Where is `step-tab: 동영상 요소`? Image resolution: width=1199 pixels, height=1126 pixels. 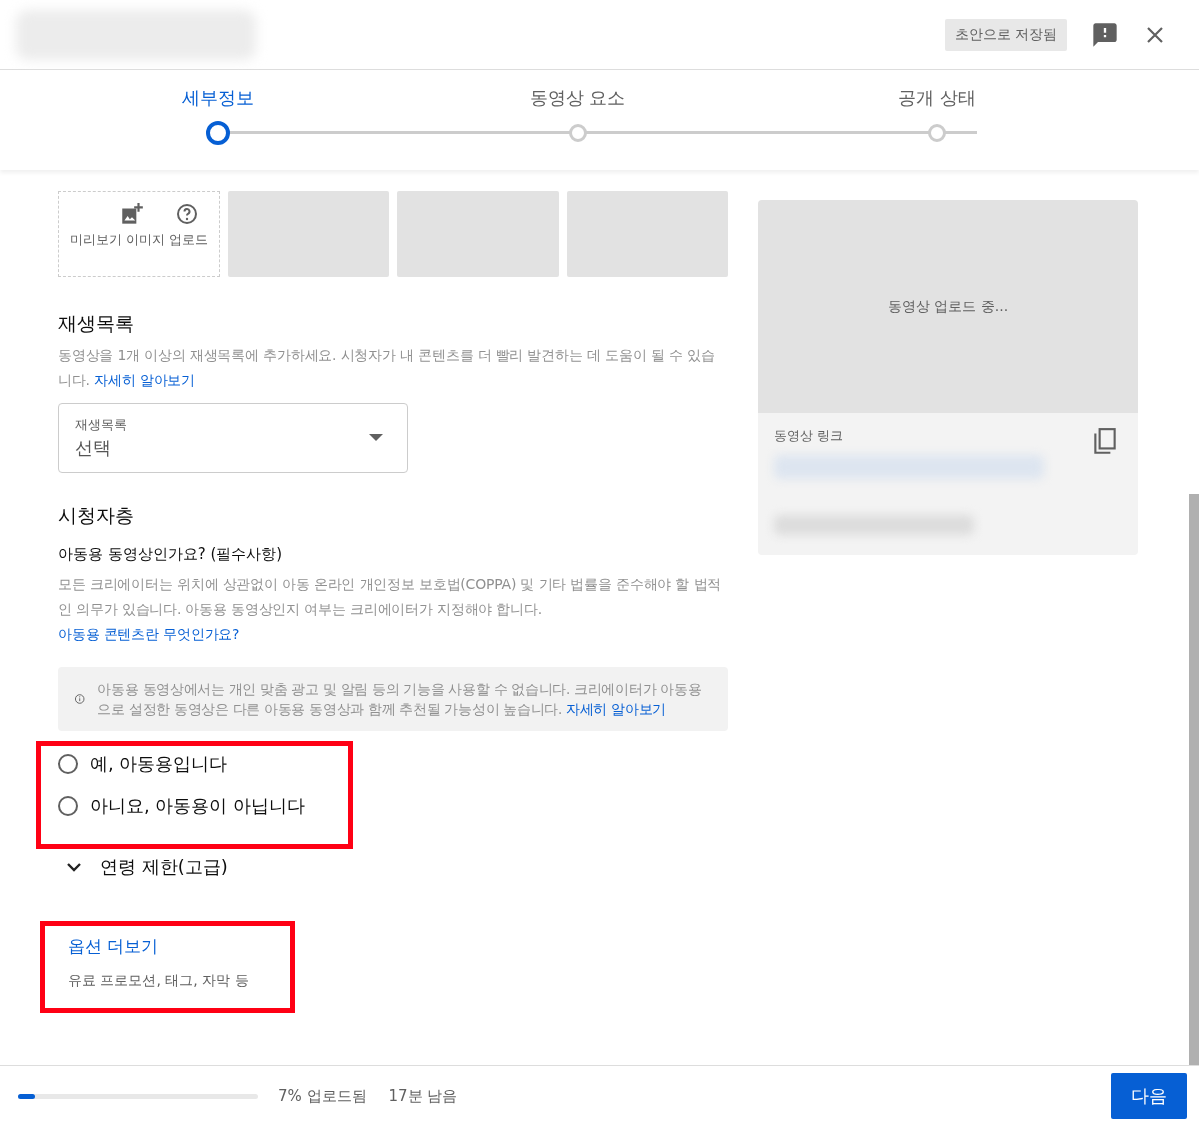
step-tab: 동영상 요소 is located at coordinates (577, 98).